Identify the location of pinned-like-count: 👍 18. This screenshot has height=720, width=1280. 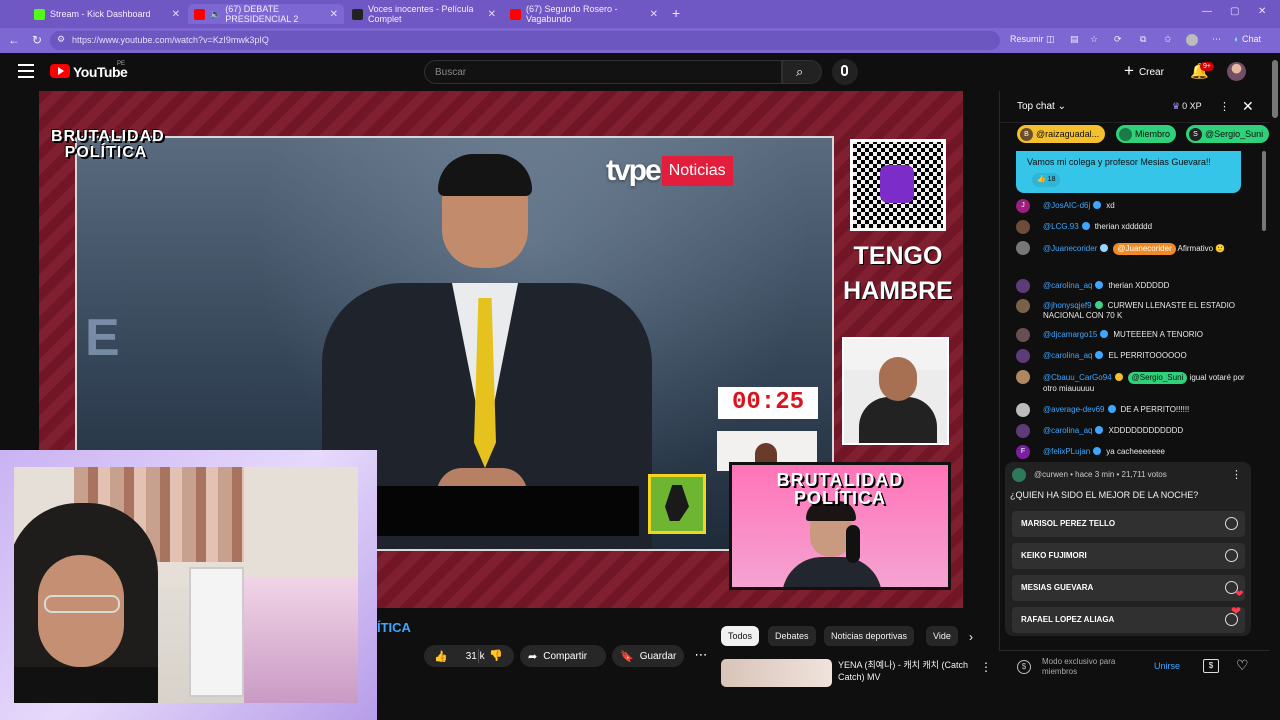
(1046, 180).